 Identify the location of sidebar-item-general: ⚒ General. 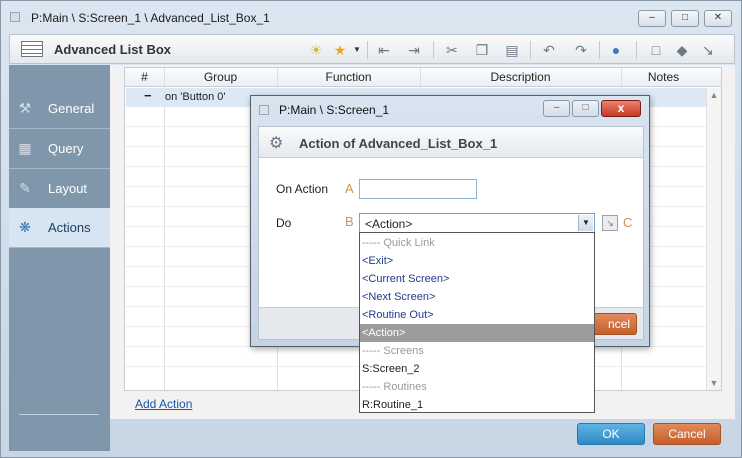
(59, 109).